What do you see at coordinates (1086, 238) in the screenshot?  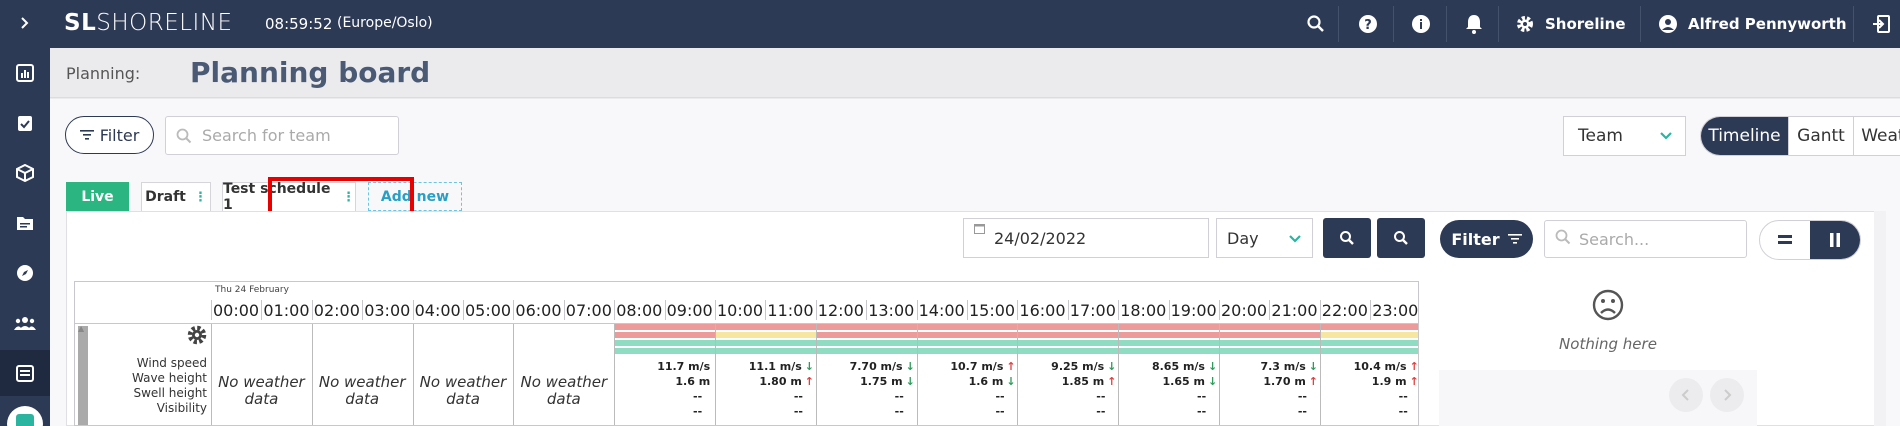 I see `date-input: 24/02/2022` at bounding box center [1086, 238].